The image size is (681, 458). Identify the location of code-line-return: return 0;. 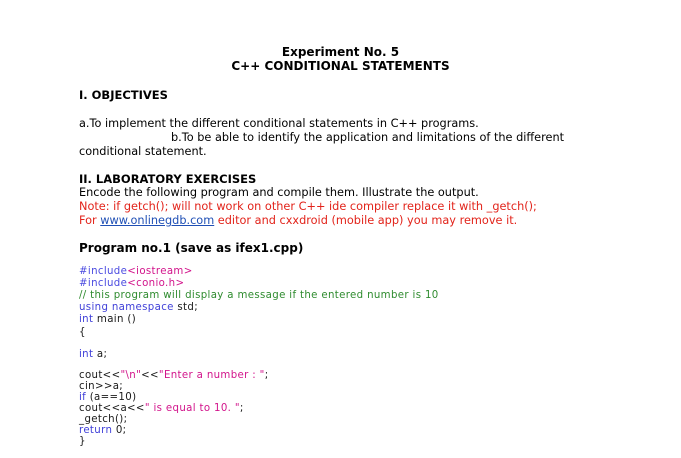
(102, 430).